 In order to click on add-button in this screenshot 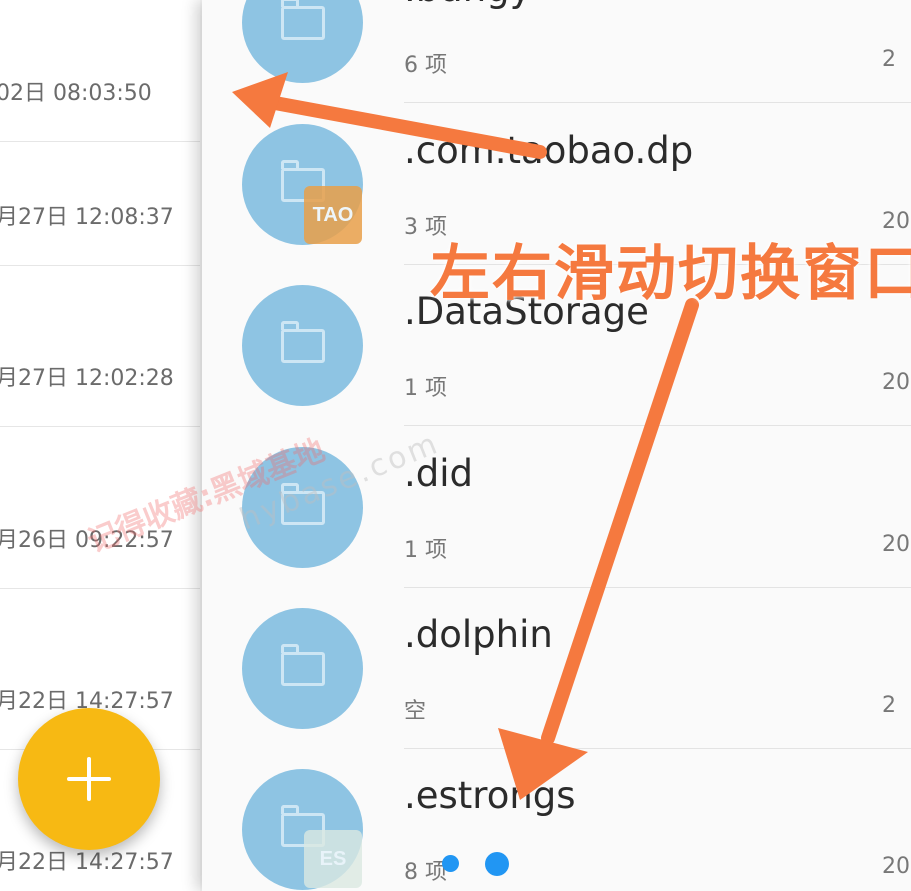, I will do `click(89, 779)`.